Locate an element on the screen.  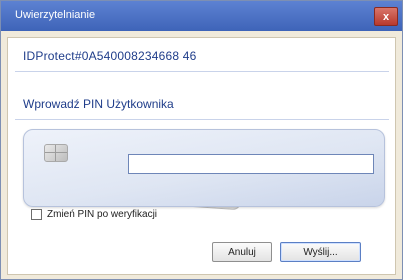
pin-prompt-label: Wprowadź PIN Użytkownika is located at coordinates (98, 104).